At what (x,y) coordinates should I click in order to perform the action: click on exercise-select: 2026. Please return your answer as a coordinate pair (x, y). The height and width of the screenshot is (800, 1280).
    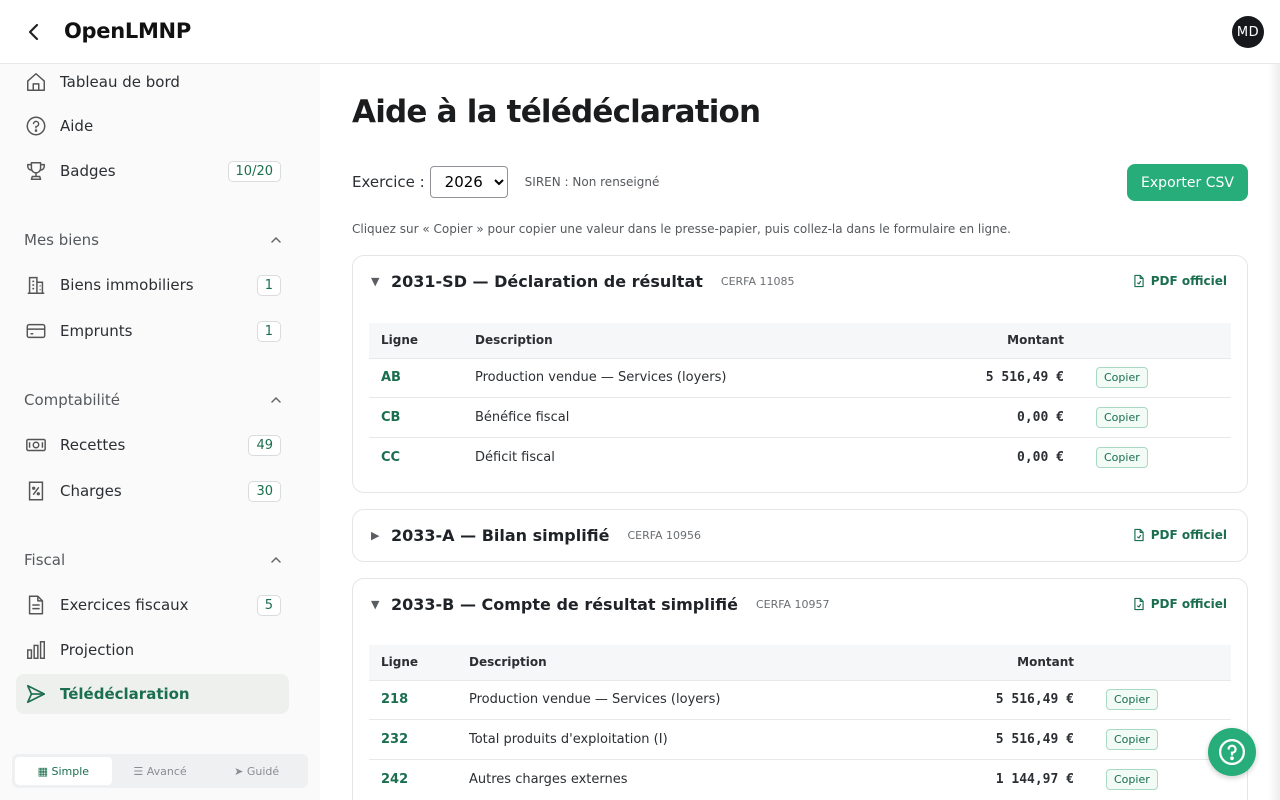
    Looking at the image, I should click on (468, 182).